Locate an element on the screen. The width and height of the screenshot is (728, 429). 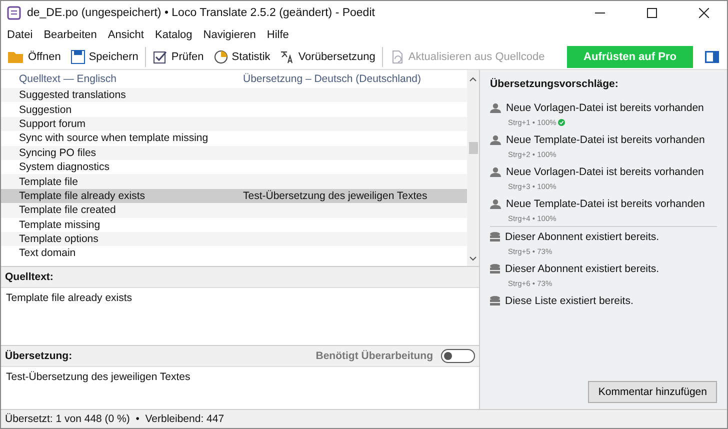
scrollbar-thumb is located at coordinates (473, 148).